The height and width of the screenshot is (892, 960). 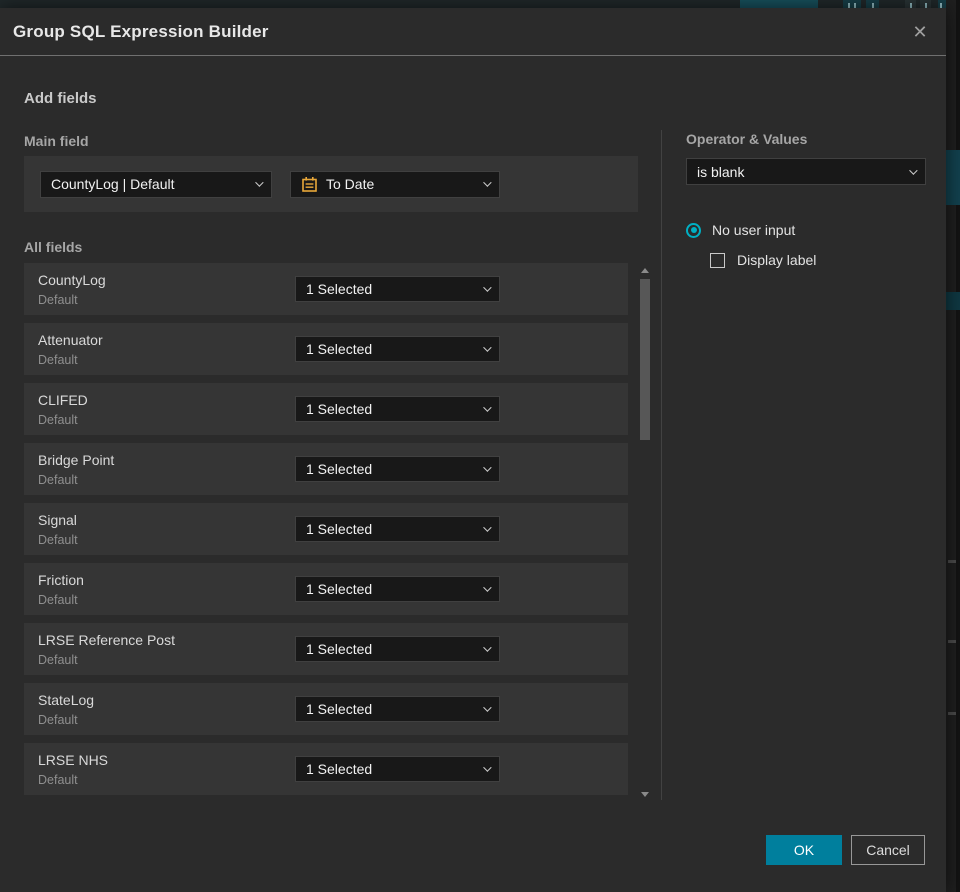 I want to click on background-app-strip: Live view, so click(x=480, y=4).